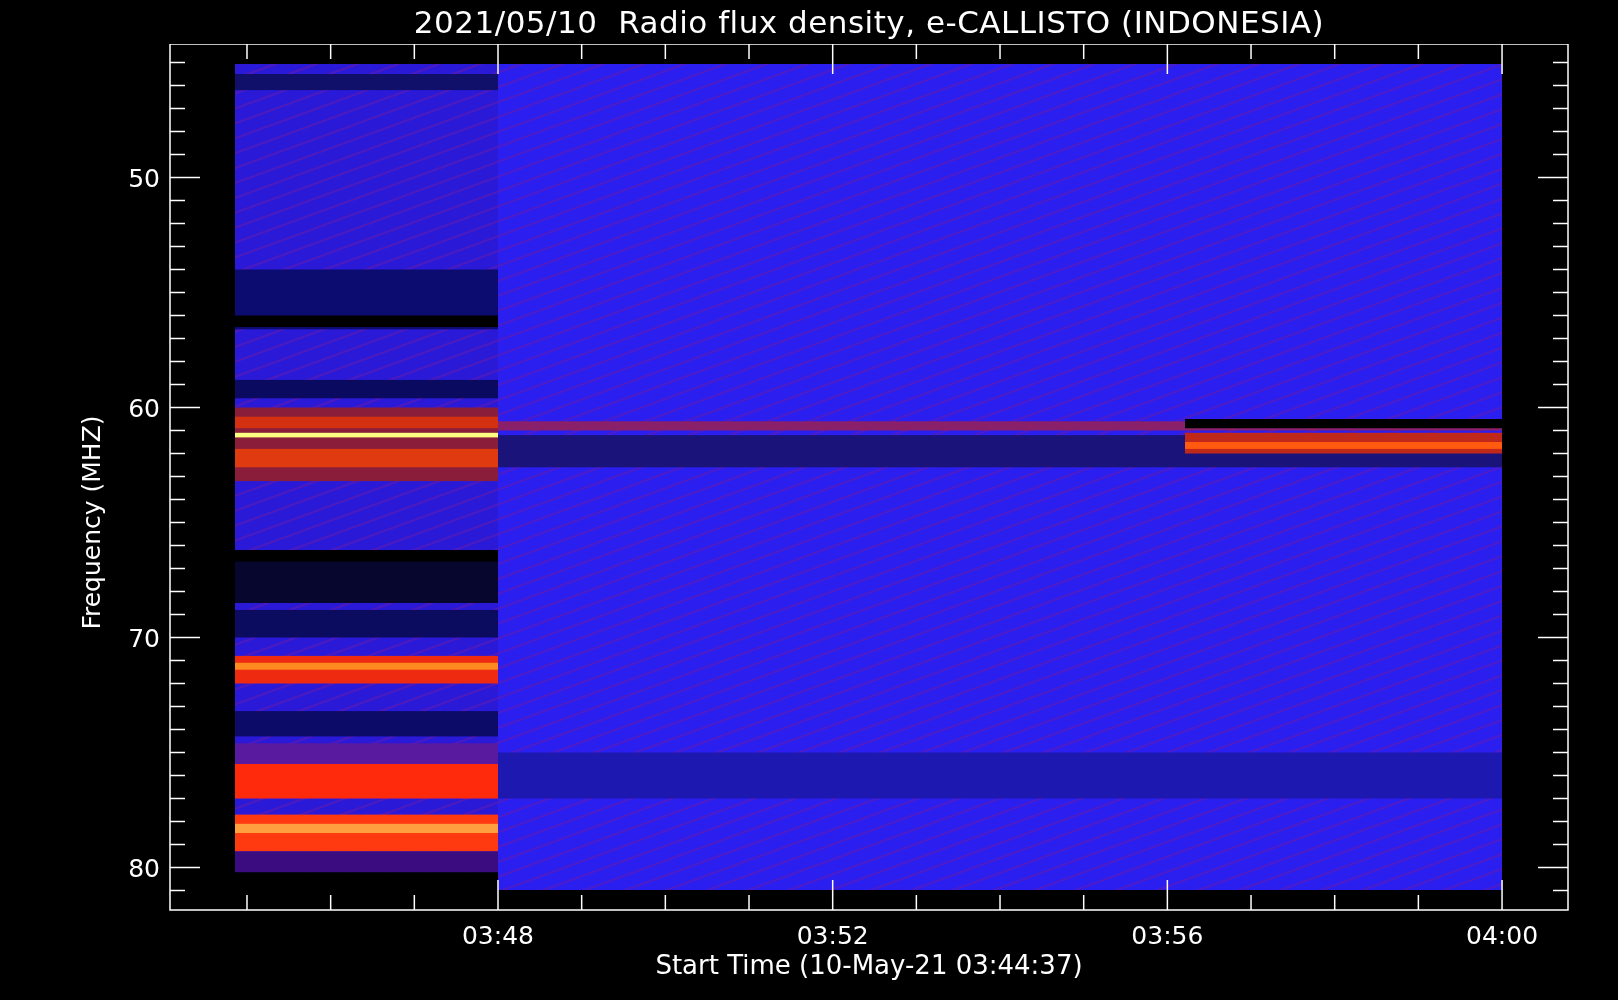 This screenshot has width=1618, height=1000. I want to click on y-axis-label: Frequency (MHZ), so click(91, 522).